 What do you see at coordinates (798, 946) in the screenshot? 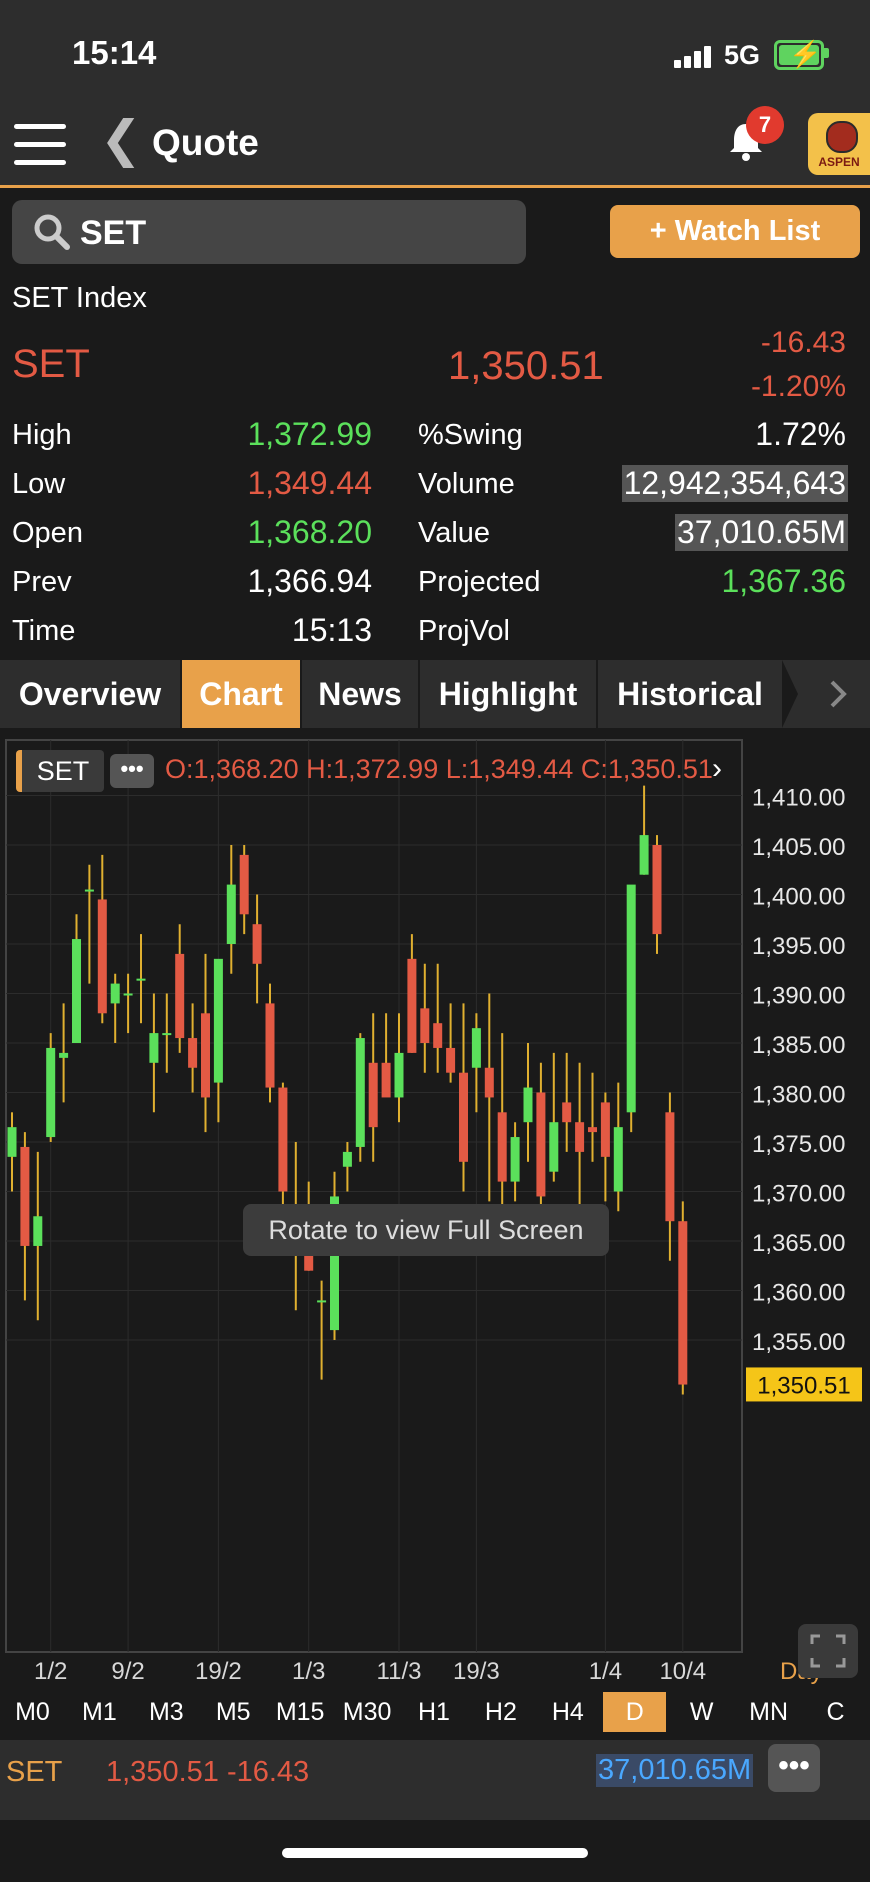
I see `y-tick-label: 1,395.00` at bounding box center [798, 946].